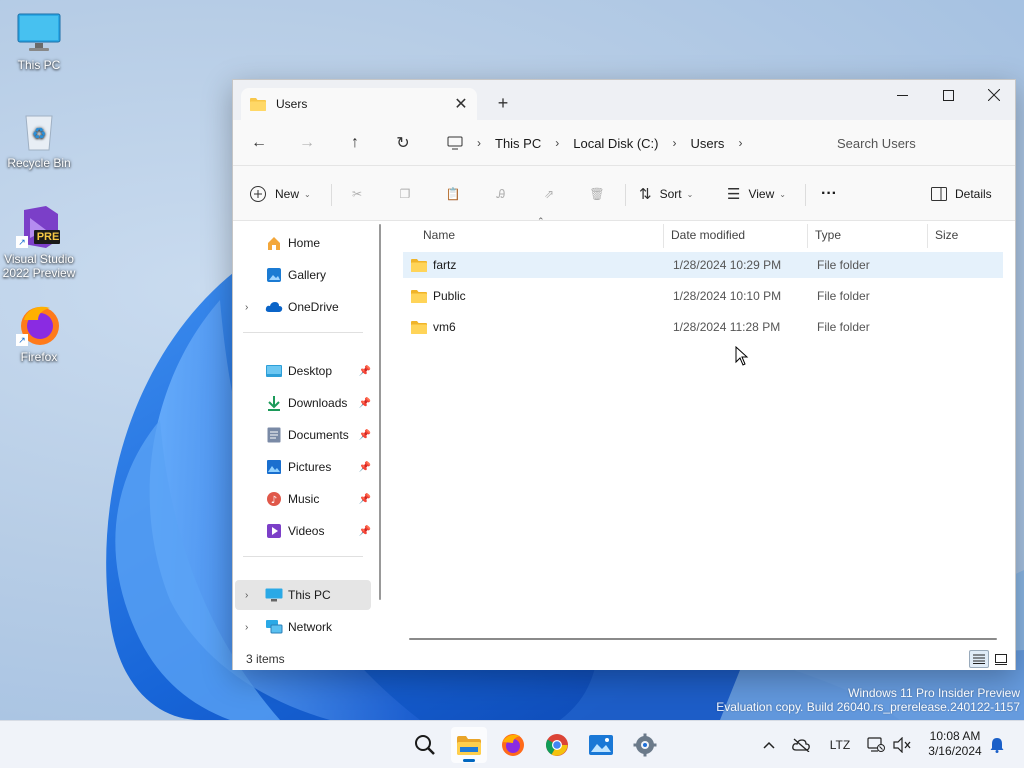  I want to click on details-label: Details, so click(973, 194).